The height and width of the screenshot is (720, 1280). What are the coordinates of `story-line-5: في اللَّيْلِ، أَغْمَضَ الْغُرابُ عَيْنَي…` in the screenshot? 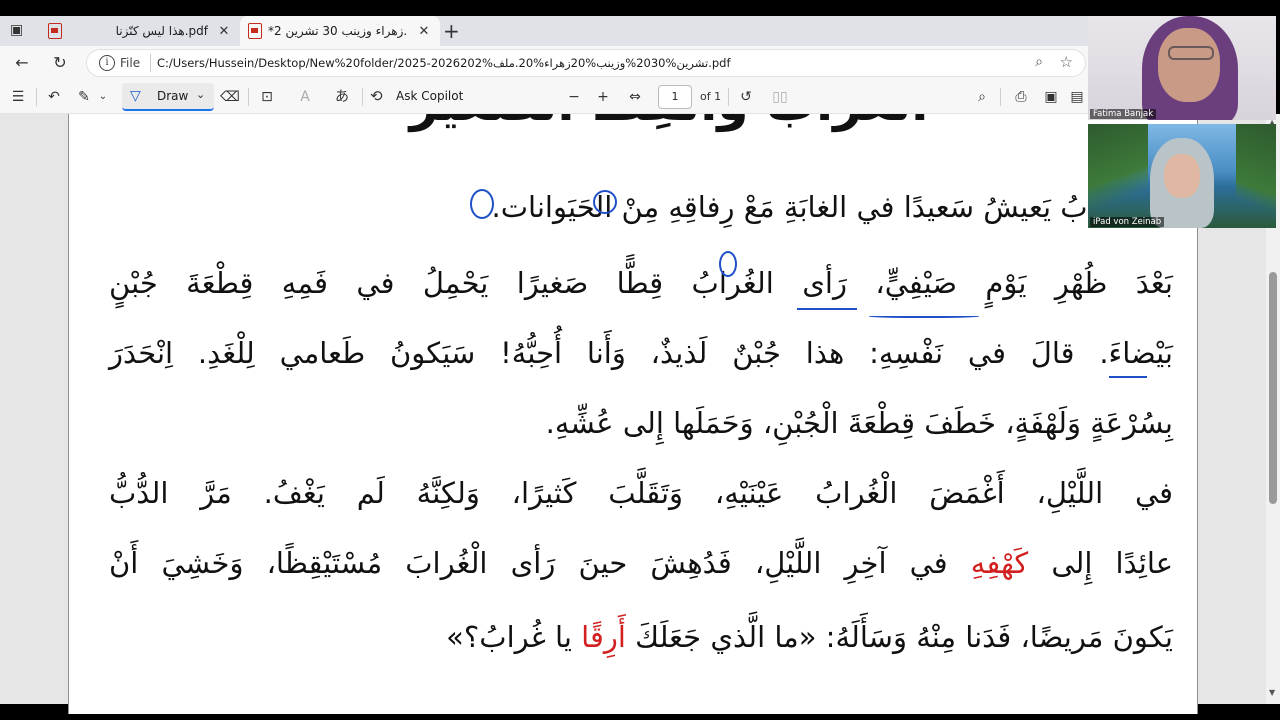 It's located at (641, 493).